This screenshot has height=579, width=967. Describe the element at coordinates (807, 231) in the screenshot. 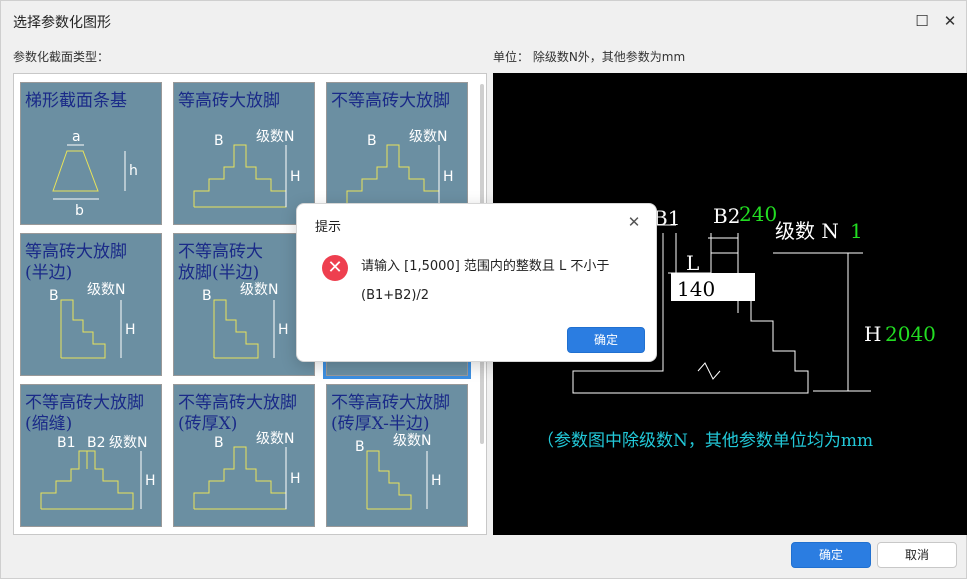

I see `n-label: 级数 N` at that location.